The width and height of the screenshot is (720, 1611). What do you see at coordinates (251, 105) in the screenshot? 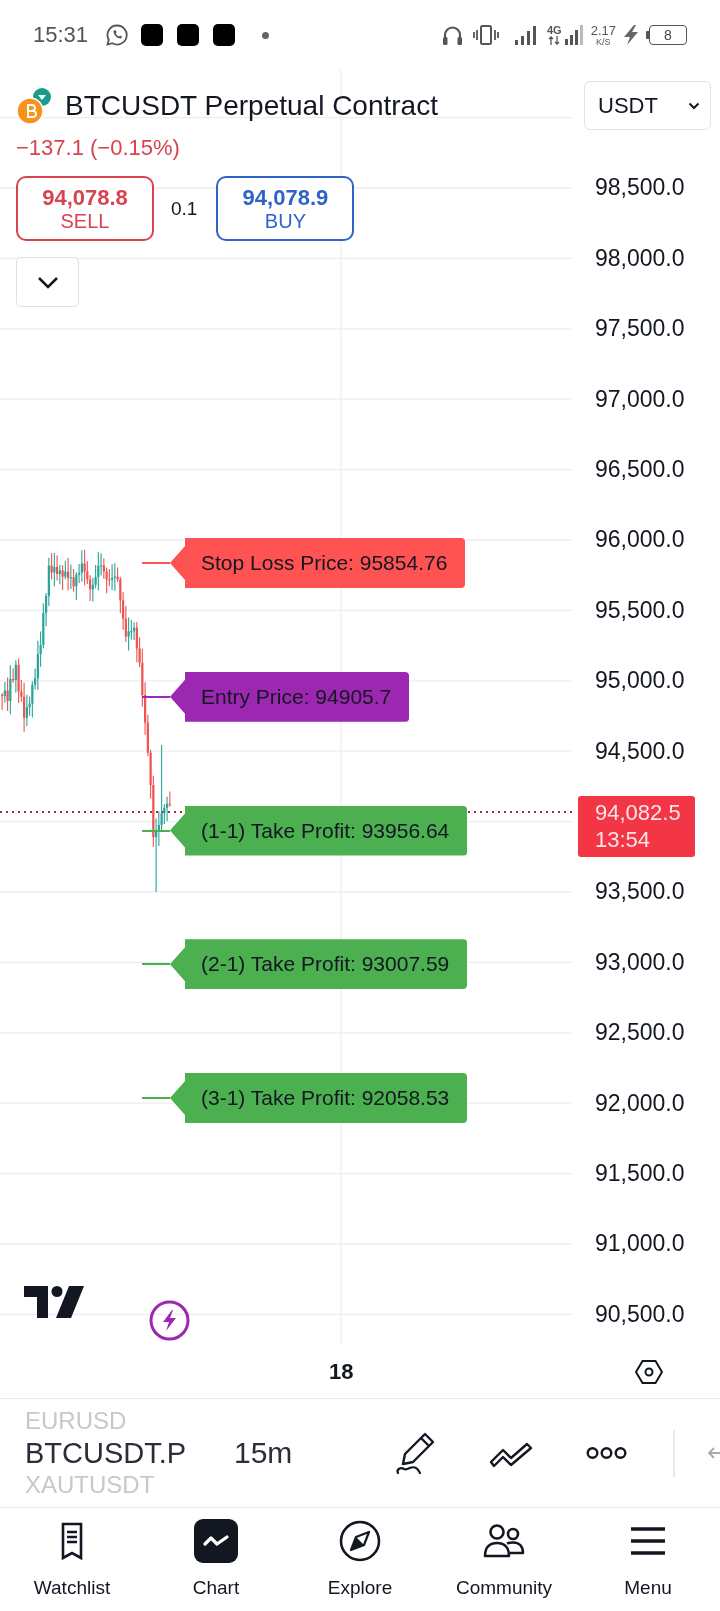
I see `contract-title: BTCUSDT Perpetual Contract` at bounding box center [251, 105].